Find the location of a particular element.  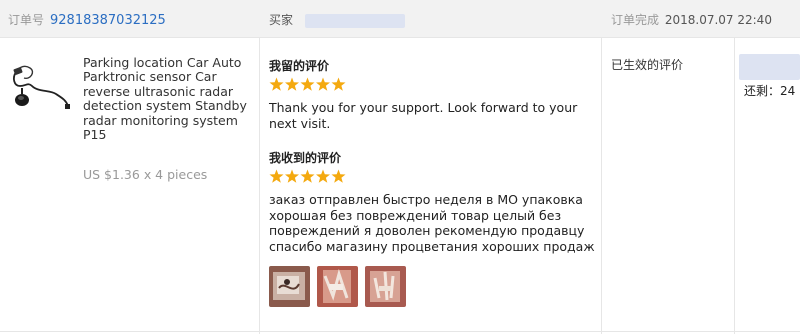

remaining-time: 还剩：24 is located at coordinates (769, 90).